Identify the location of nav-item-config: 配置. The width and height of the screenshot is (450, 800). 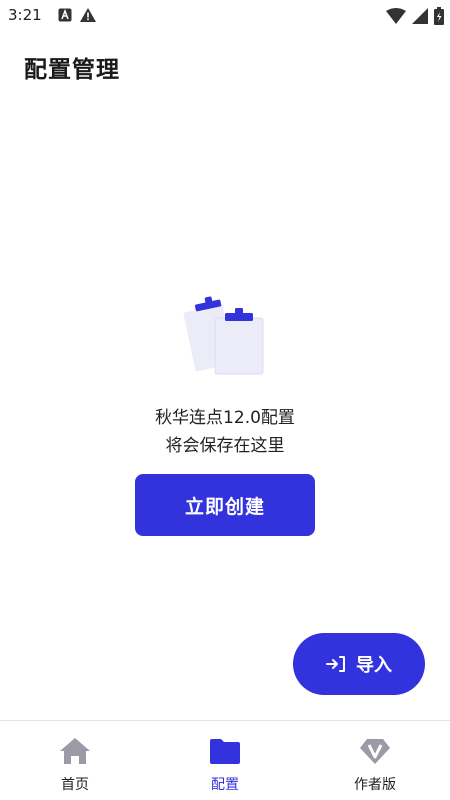
(225, 760).